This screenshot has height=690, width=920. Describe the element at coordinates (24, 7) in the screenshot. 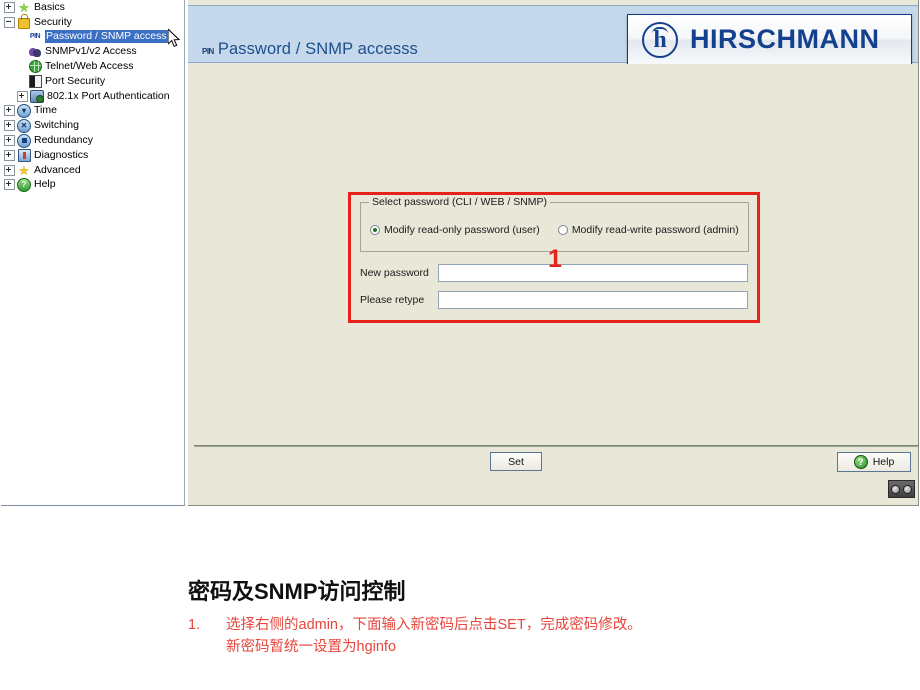

I see `star-green-icon: ★` at that location.